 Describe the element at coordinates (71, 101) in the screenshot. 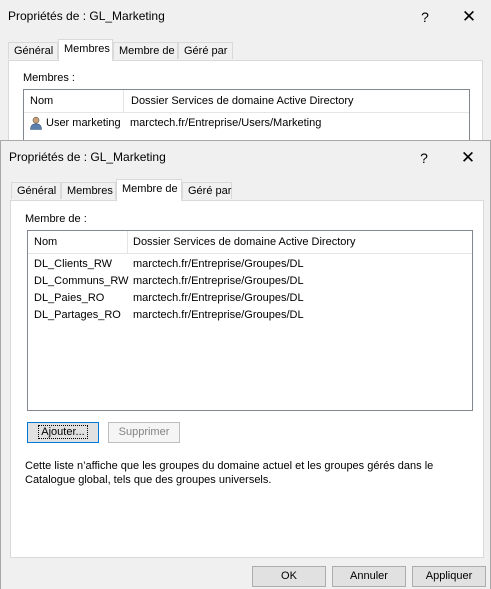

I see `back-col-nom: Nom` at that location.